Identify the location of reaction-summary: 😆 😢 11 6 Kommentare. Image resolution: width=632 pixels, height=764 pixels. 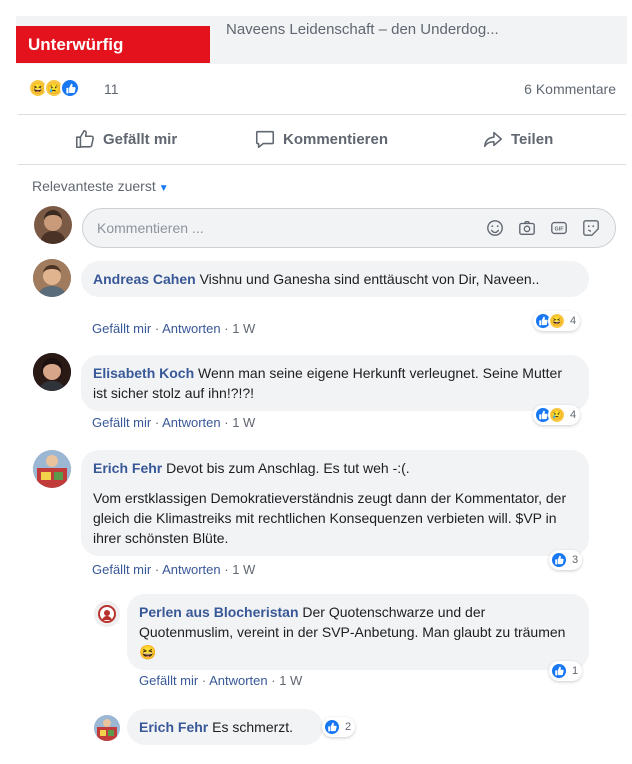
(328, 90).